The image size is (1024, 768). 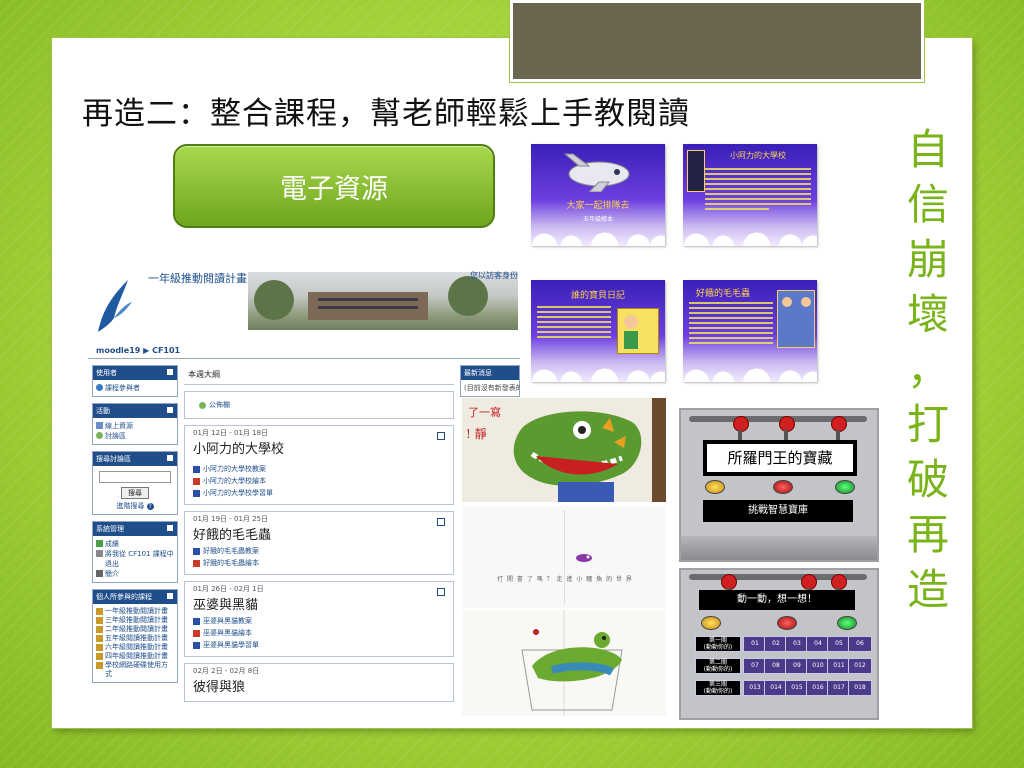 I want to click on resource-link: 好餓的毛毛蟲繪本, so click(x=231, y=563).